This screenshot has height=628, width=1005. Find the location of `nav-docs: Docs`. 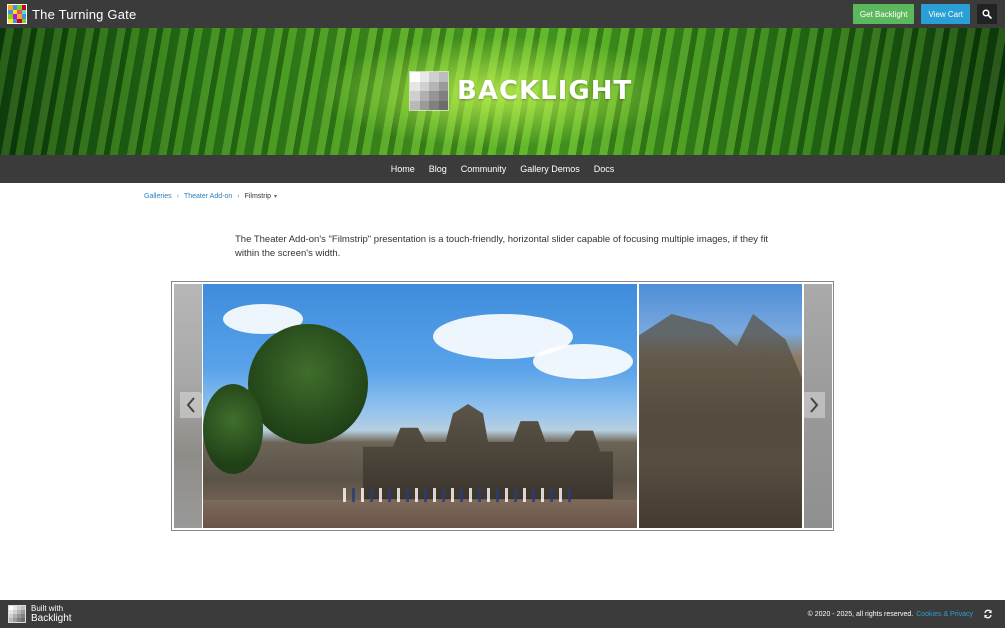

nav-docs: Docs is located at coordinates (604, 169).